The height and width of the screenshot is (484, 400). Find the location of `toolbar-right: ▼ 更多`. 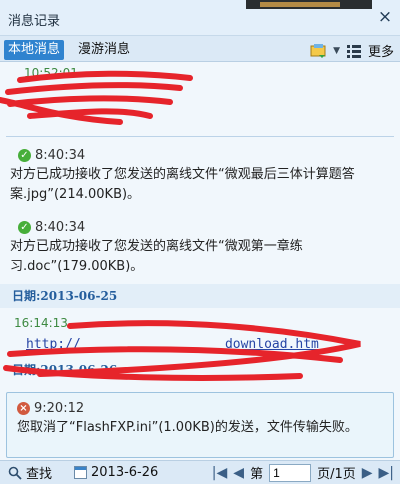

toolbar-right: ▼ 更多 is located at coordinates (351, 50).